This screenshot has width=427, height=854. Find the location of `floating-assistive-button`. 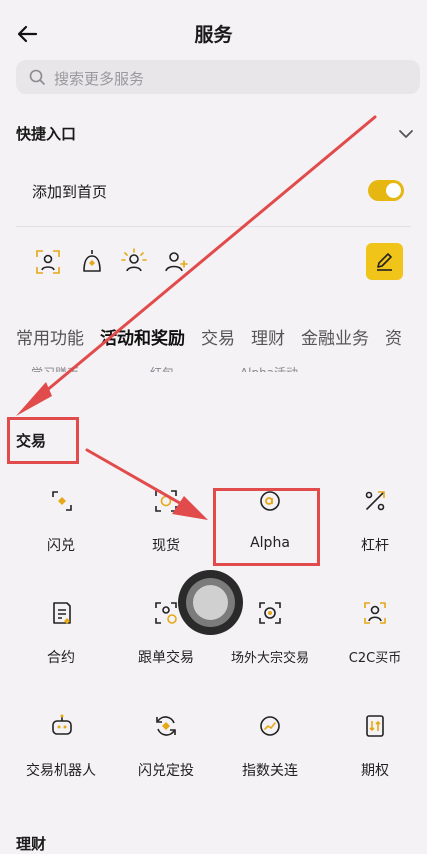

floating-assistive-button is located at coordinates (210, 602).